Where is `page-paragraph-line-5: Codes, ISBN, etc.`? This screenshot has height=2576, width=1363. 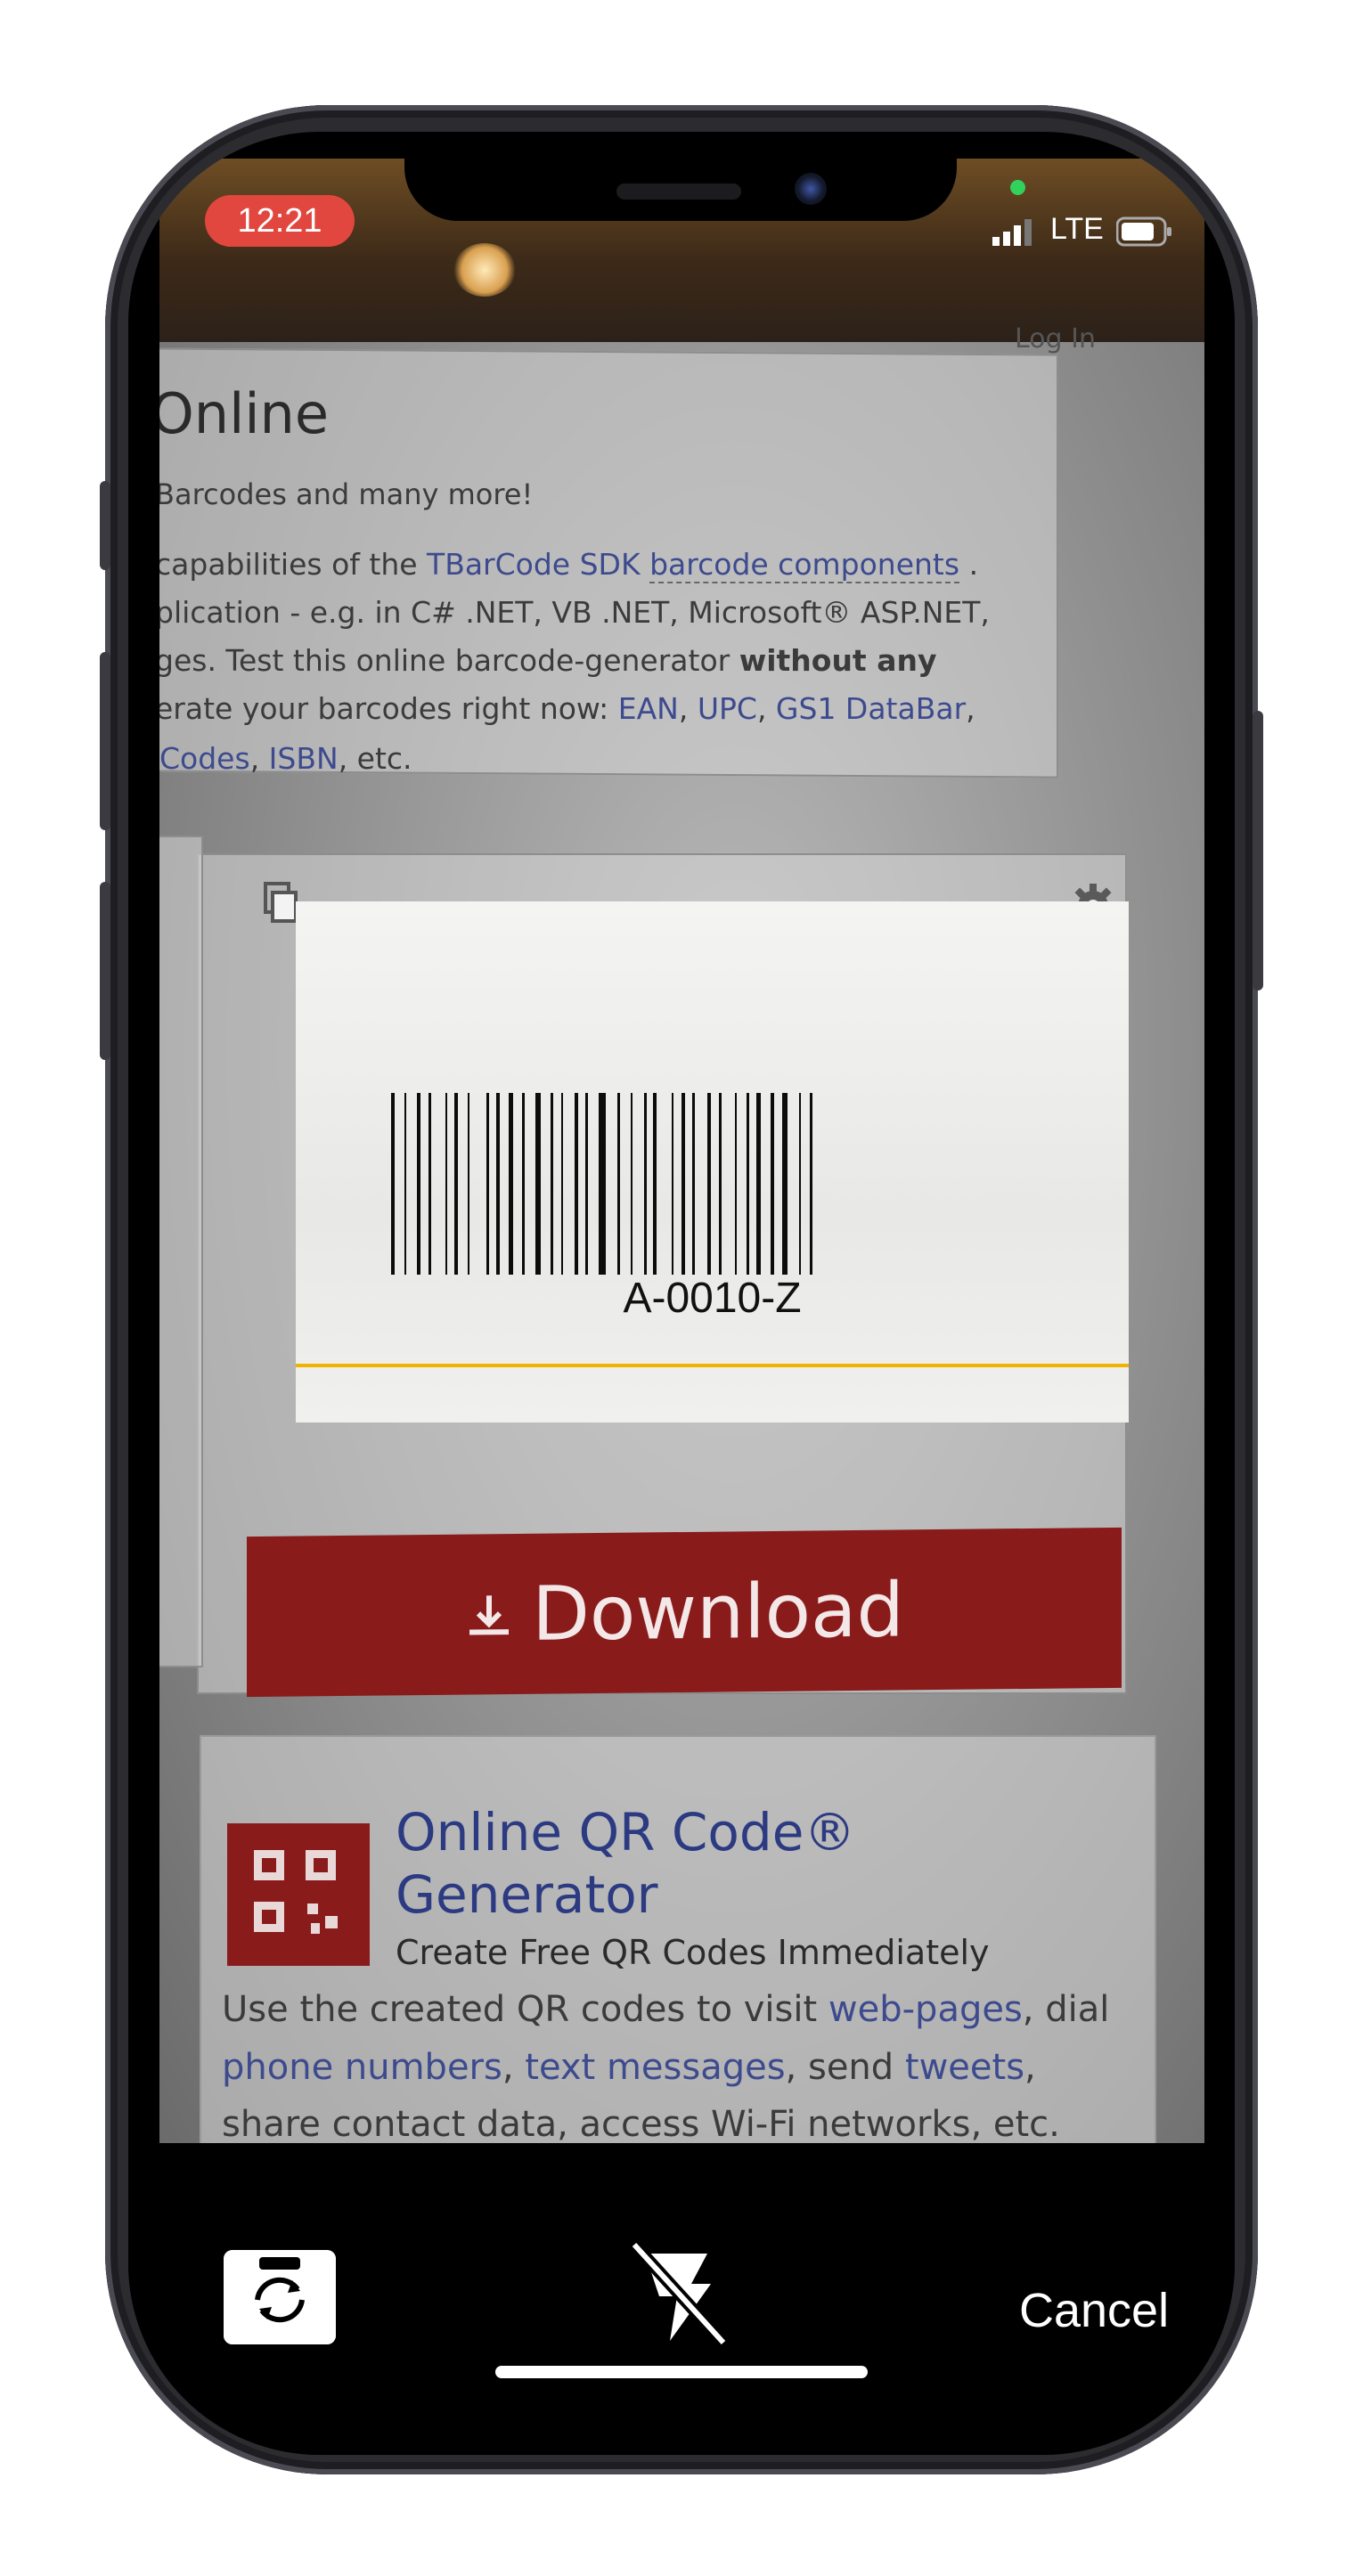
page-paragraph-line-5: Codes, ISBN, etc. is located at coordinates (285, 758).